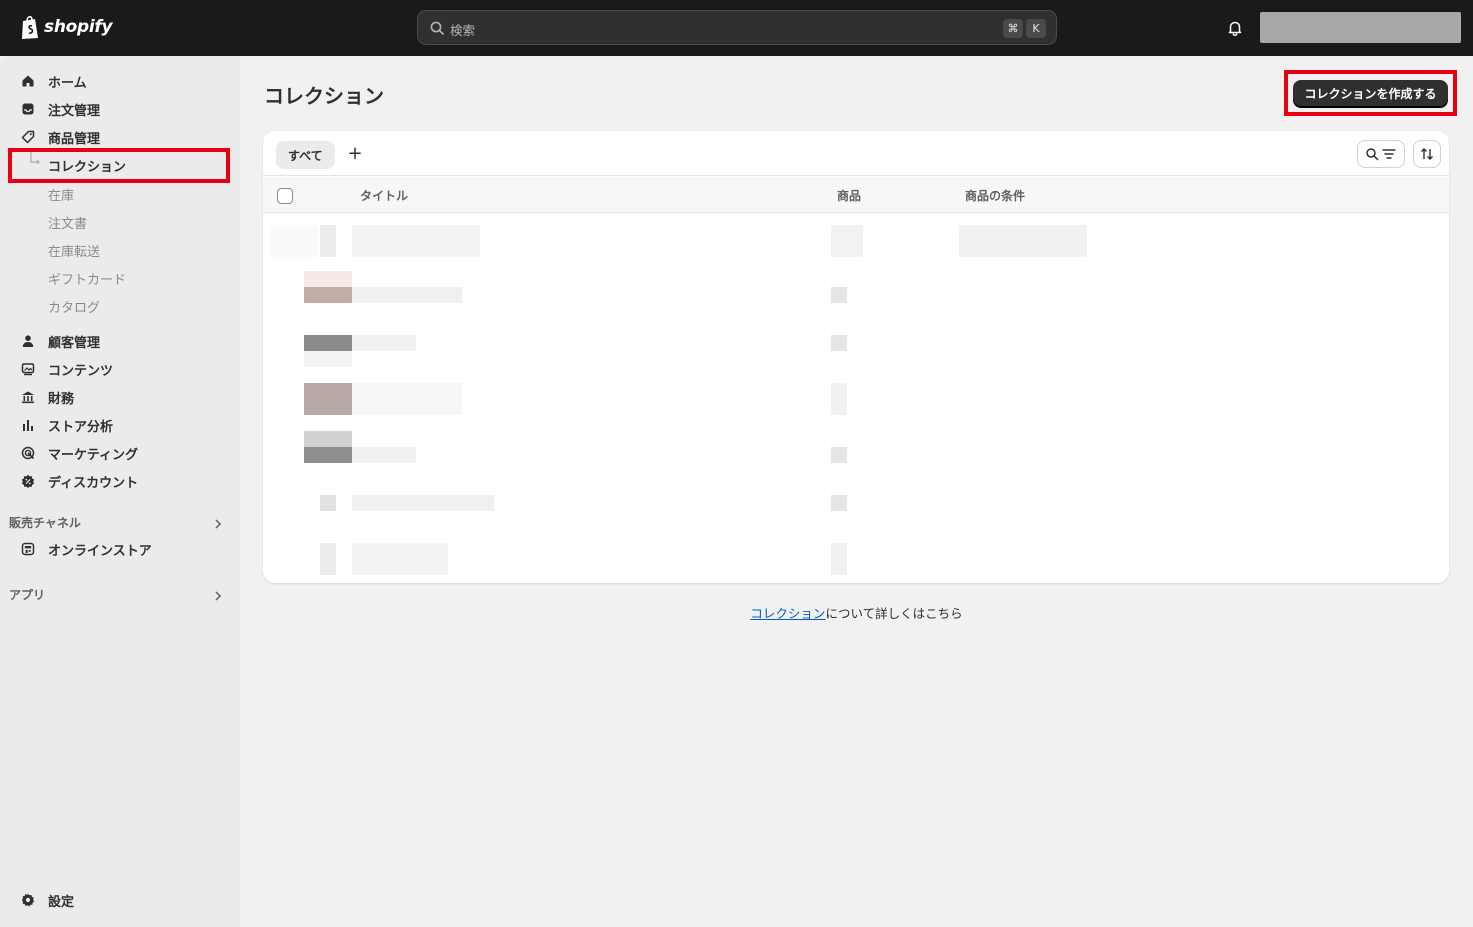 The width and height of the screenshot is (1473, 927). Describe the element at coordinates (74, 111) in the screenshot. I see `sidebar-item-label: 注文管理` at that location.